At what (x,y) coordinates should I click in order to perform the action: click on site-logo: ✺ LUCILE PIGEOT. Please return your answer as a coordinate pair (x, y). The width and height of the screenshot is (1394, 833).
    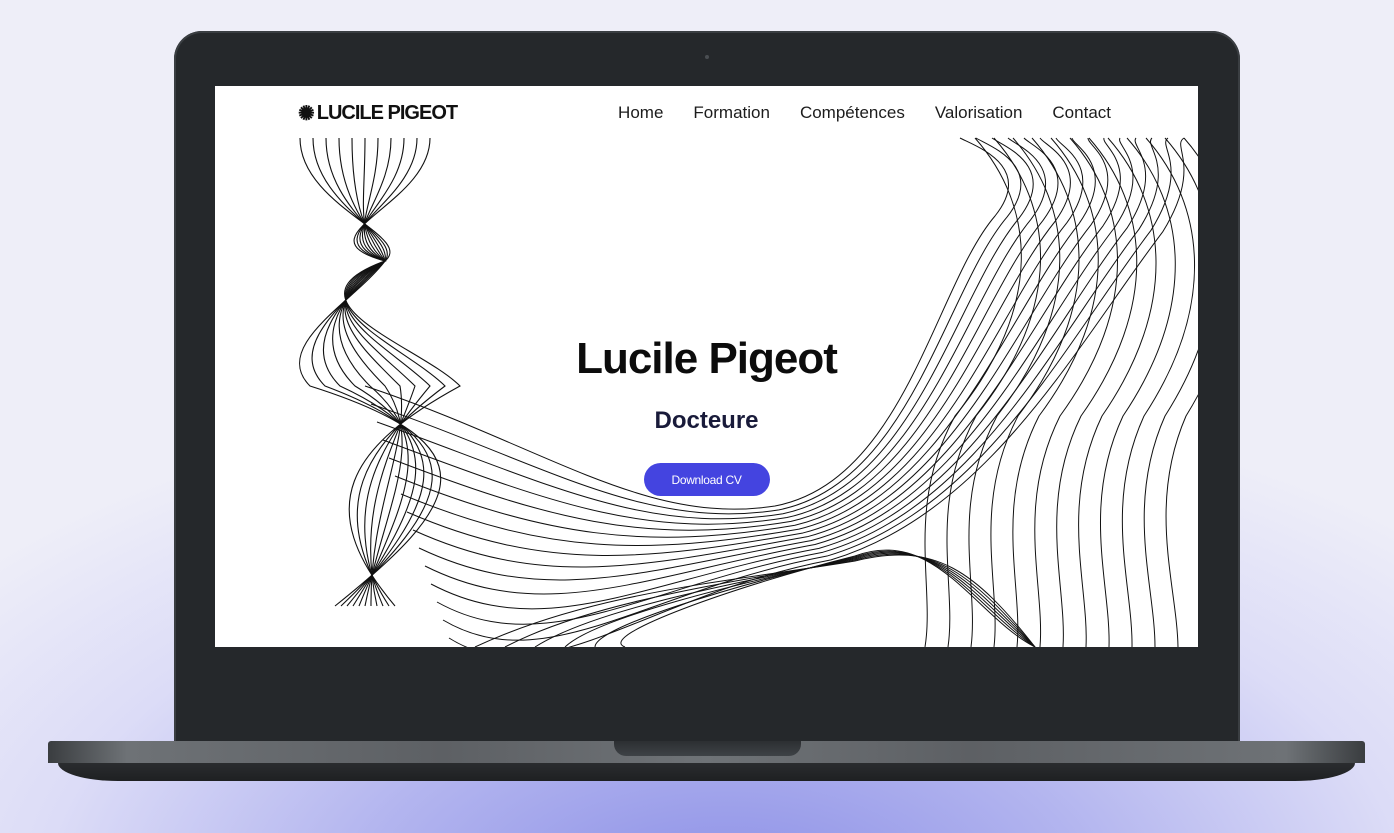
    Looking at the image, I should click on (378, 113).